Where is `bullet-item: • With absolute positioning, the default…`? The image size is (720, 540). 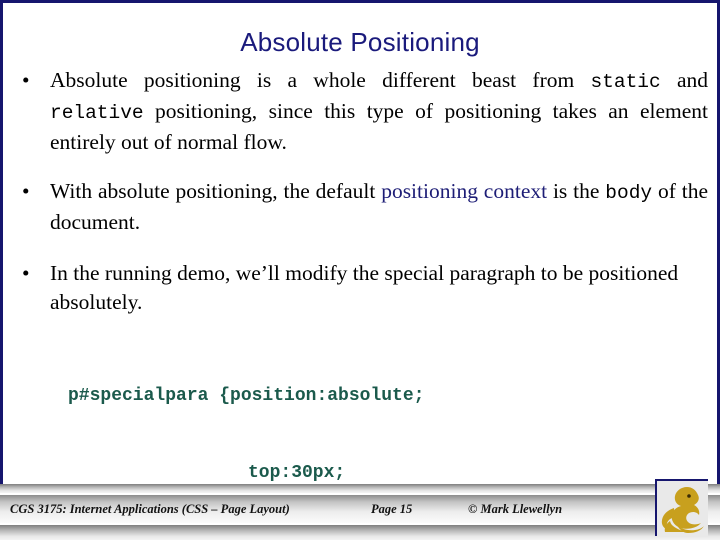
bullet-item: • With absolute positioning, the default… is located at coordinates (361, 207).